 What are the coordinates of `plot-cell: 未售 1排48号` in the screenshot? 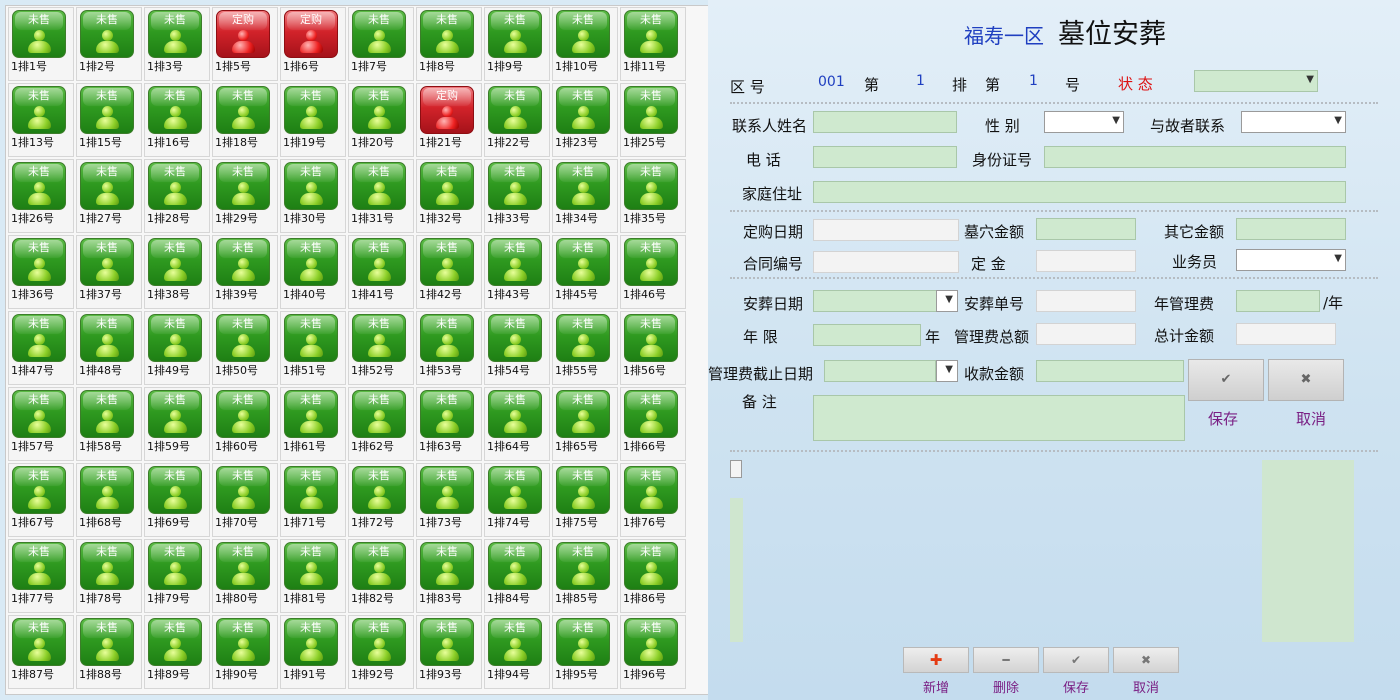 It's located at (109, 348).